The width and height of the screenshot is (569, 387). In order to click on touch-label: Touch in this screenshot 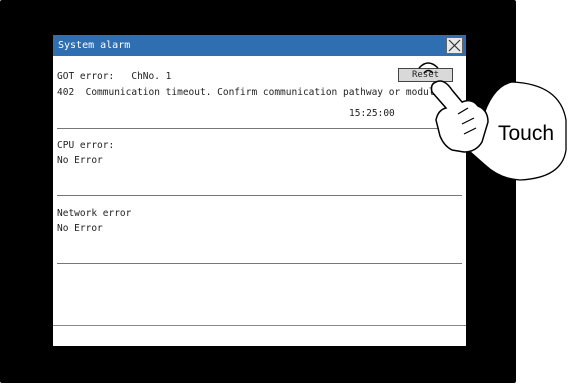, I will do `click(526, 133)`.